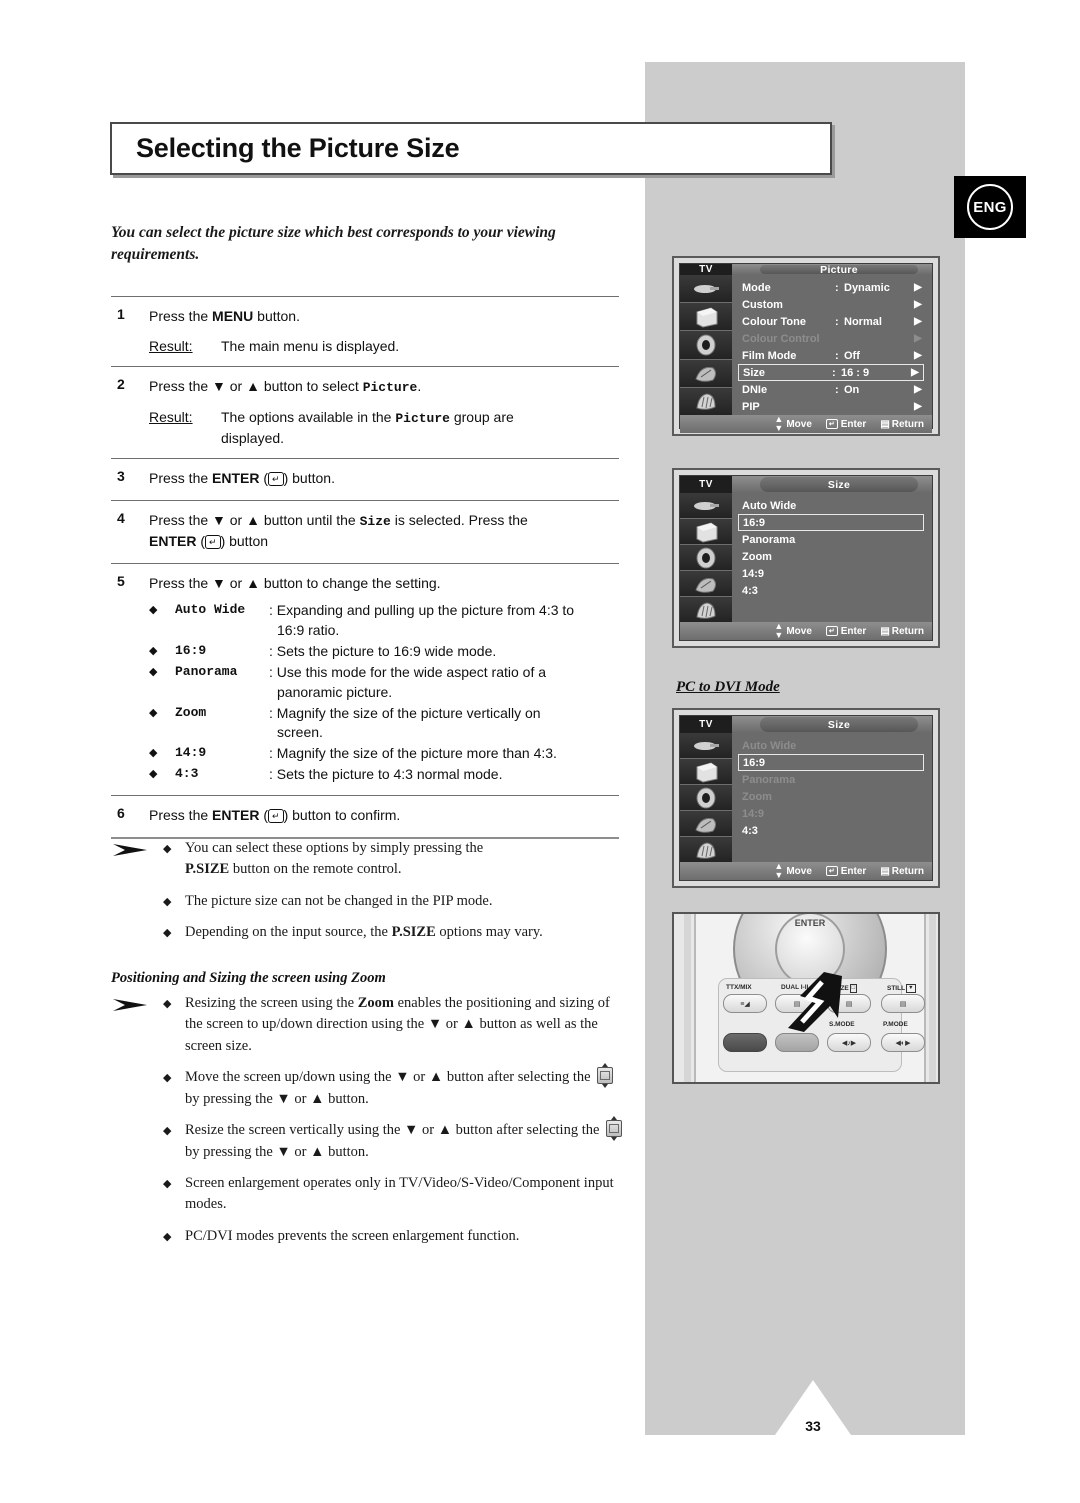 Image resolution: width=1080 pixels, height=1503 pixels. What do you see at coordinates (837, 287) in the screenshot?
I see `osd-row-colon: :` at bounding box center [837, 287].